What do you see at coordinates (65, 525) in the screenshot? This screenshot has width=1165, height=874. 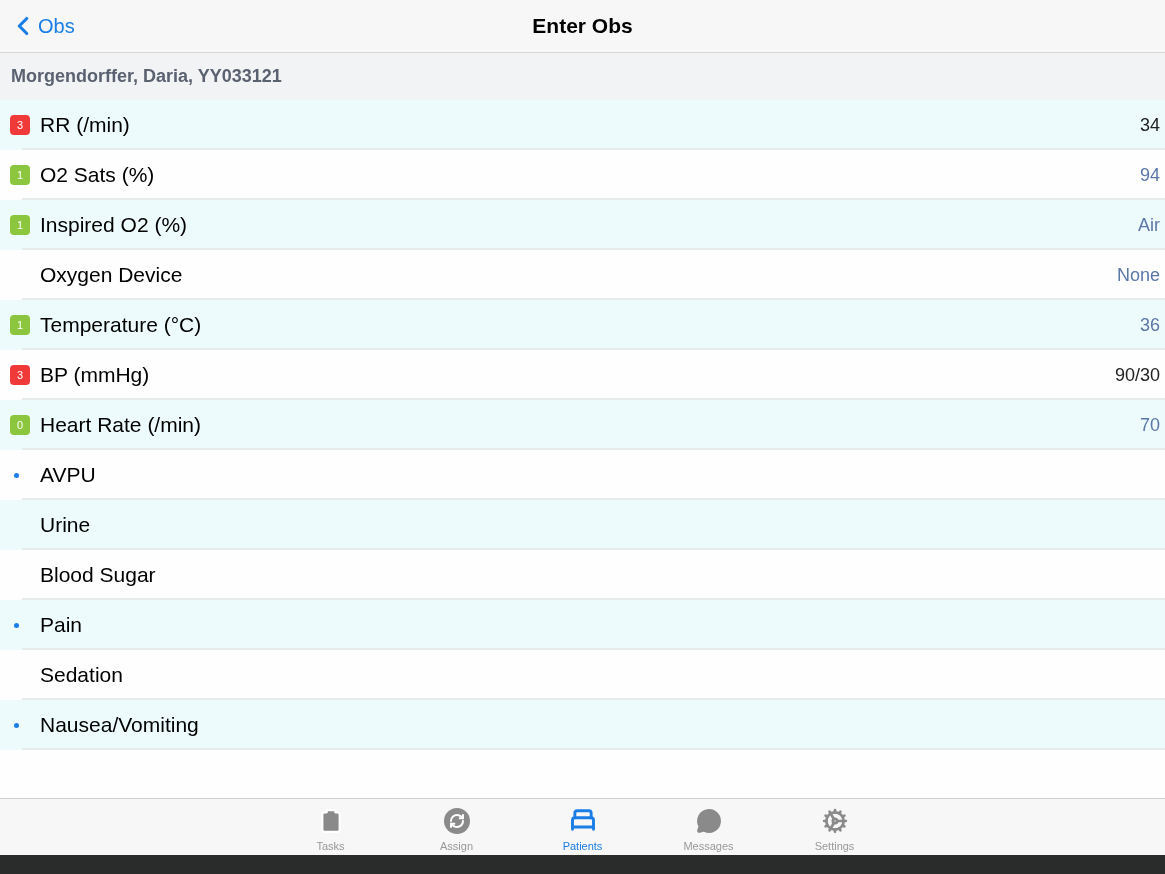 I see `observation-label: Urine` at bounding box center [65, 525].